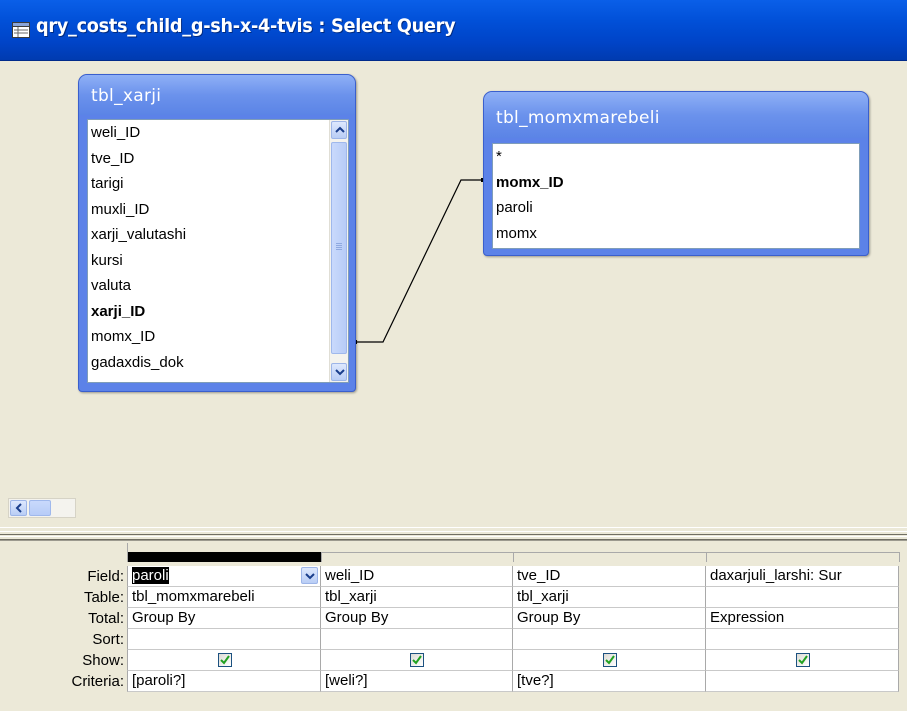  I want to click on field-list-title: tbl_momxmarebeli, so click(578, 118).